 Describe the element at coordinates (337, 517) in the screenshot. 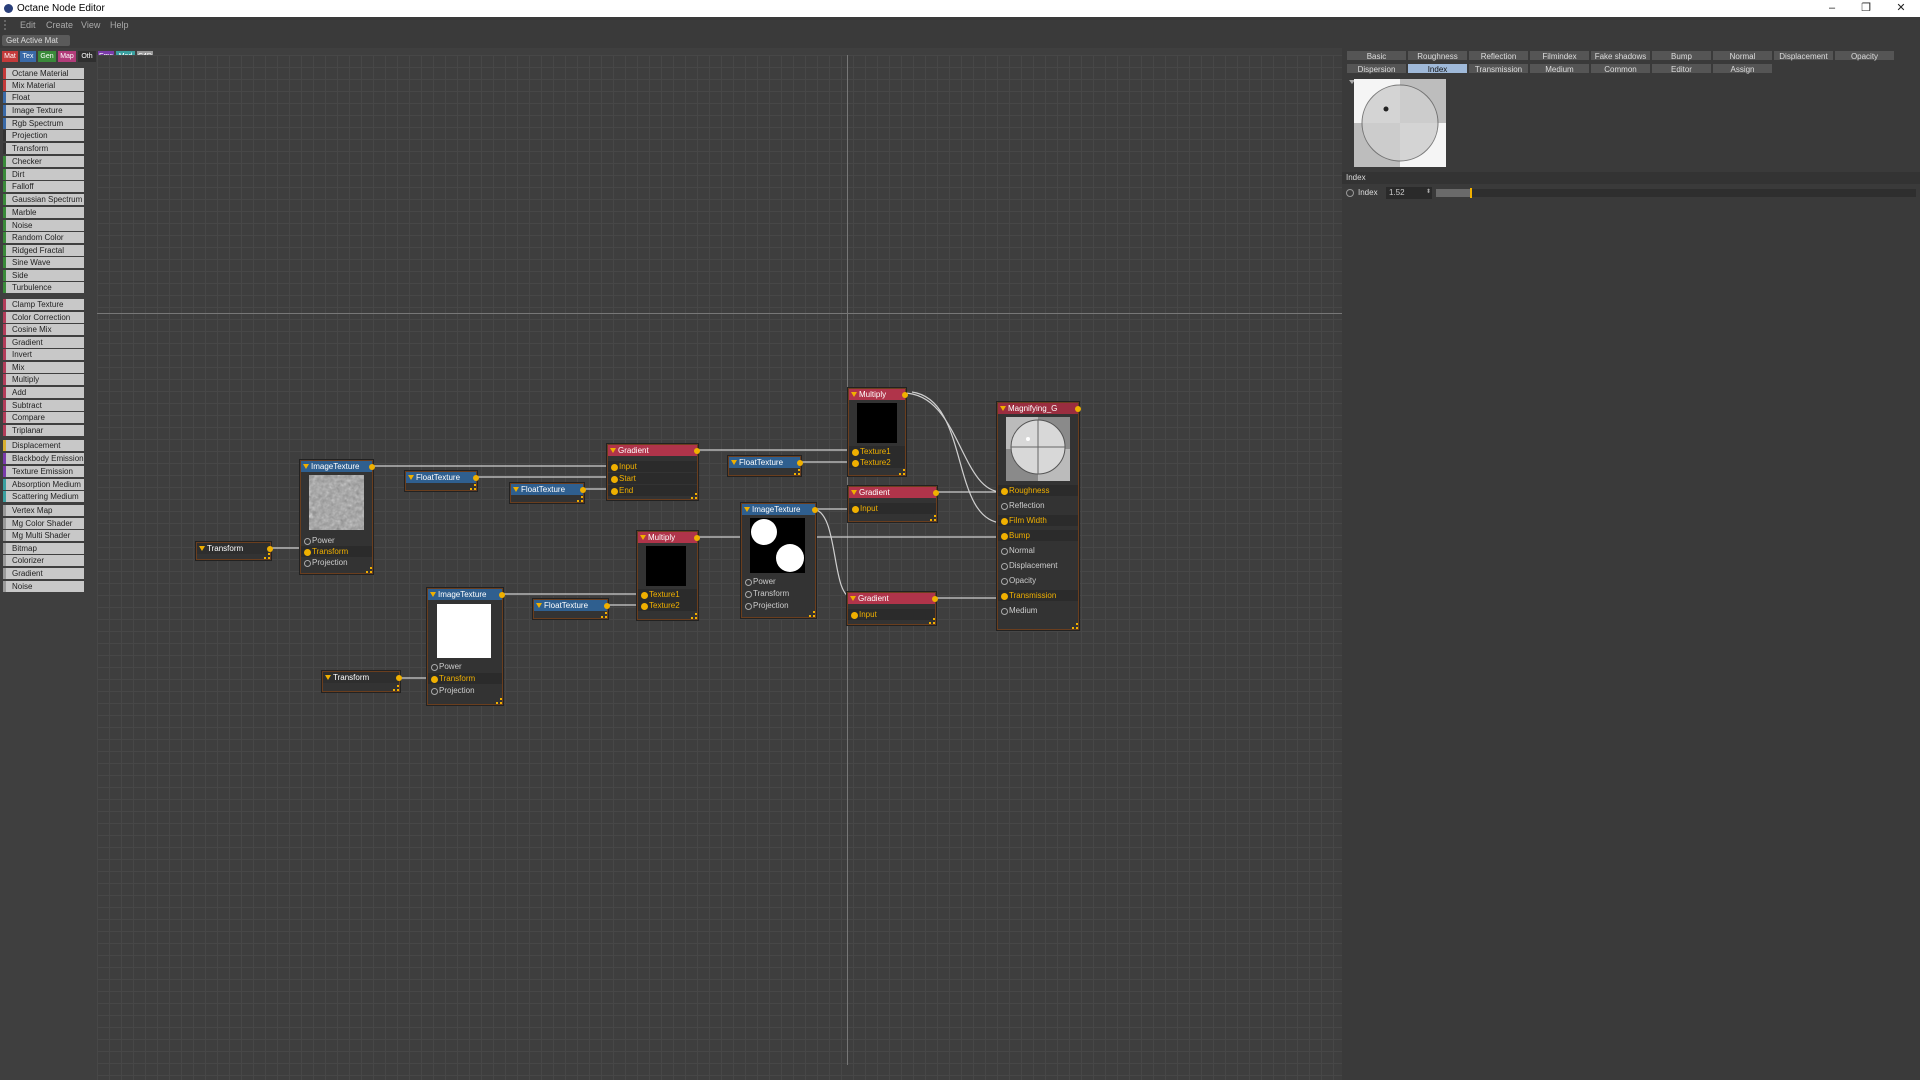

I see `node-imagetexture-1: ImageTexture Power Transform Projection` at that location.